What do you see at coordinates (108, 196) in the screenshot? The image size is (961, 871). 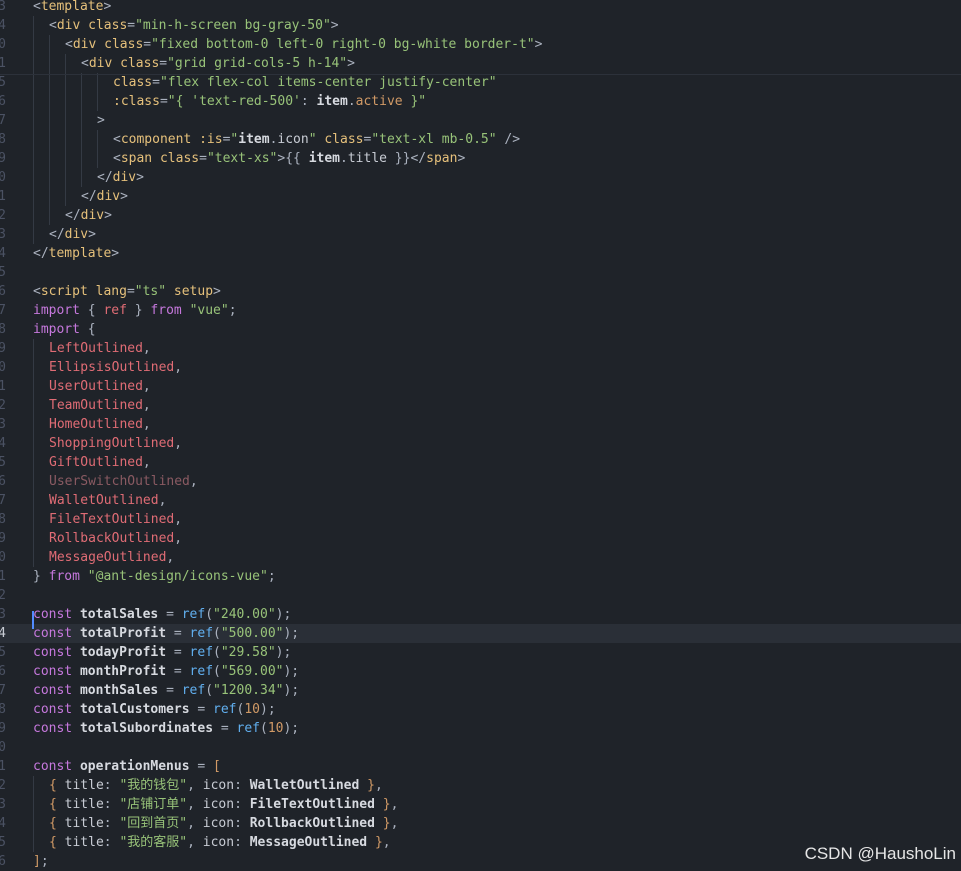 I see `code-token: div` at bounding box center [108, 196].